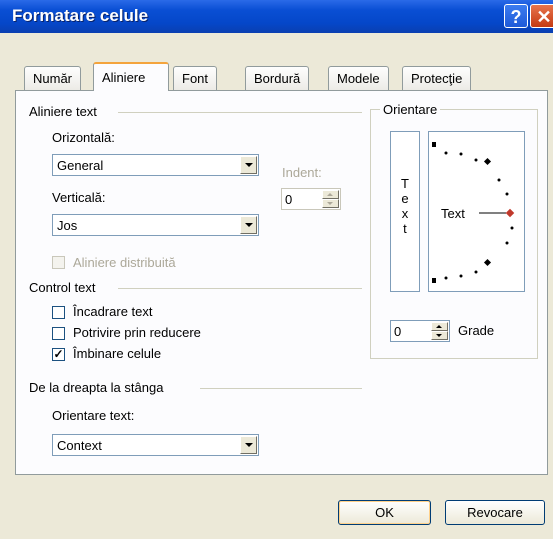  Describe the element at coordinates (476, 211) in the screenshot. I see `orientation-dial: Text` at that location.